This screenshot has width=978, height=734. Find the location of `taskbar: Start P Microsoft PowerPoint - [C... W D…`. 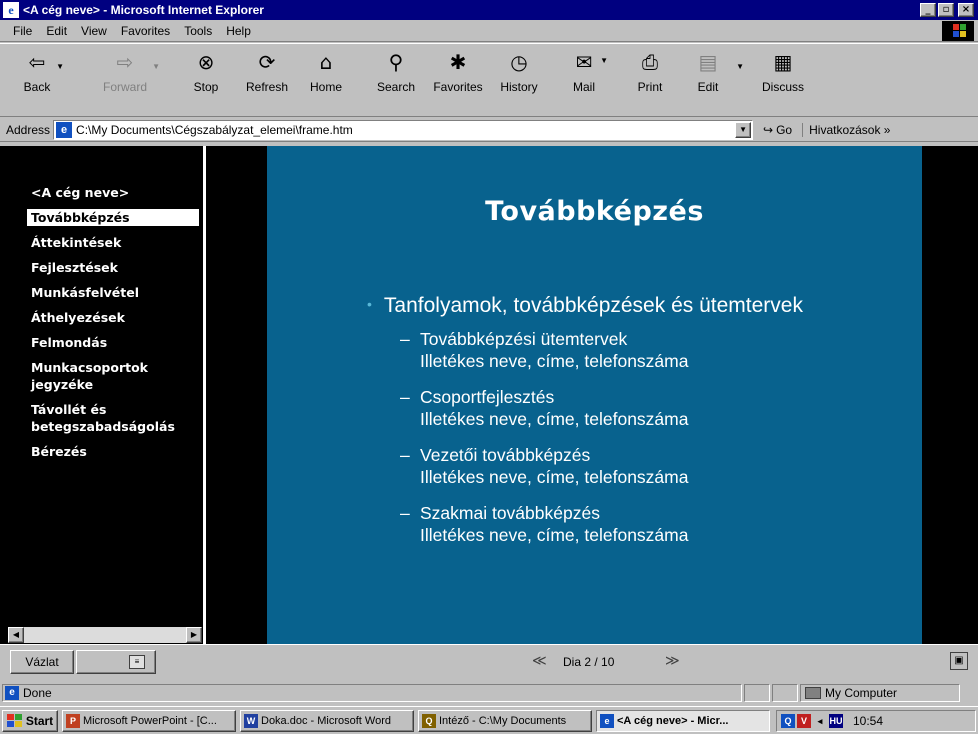

taskbar: Start P Microsoft PowerPoint - [C... W D… is located at coordinates (489, 720).